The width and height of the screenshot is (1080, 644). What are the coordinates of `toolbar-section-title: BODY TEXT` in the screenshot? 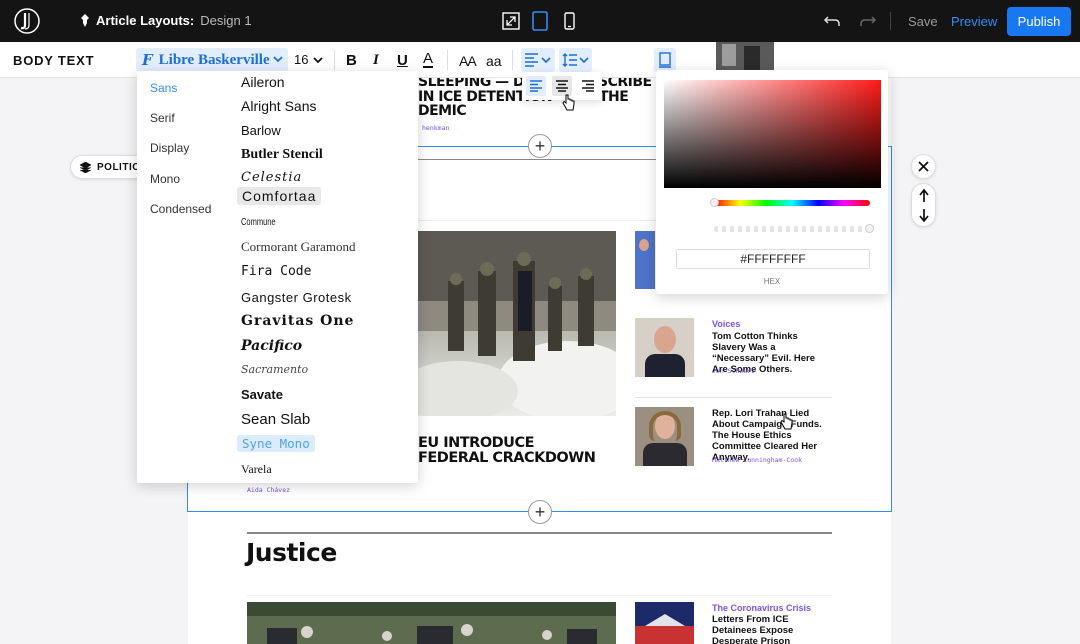 It's located at (54, 60).